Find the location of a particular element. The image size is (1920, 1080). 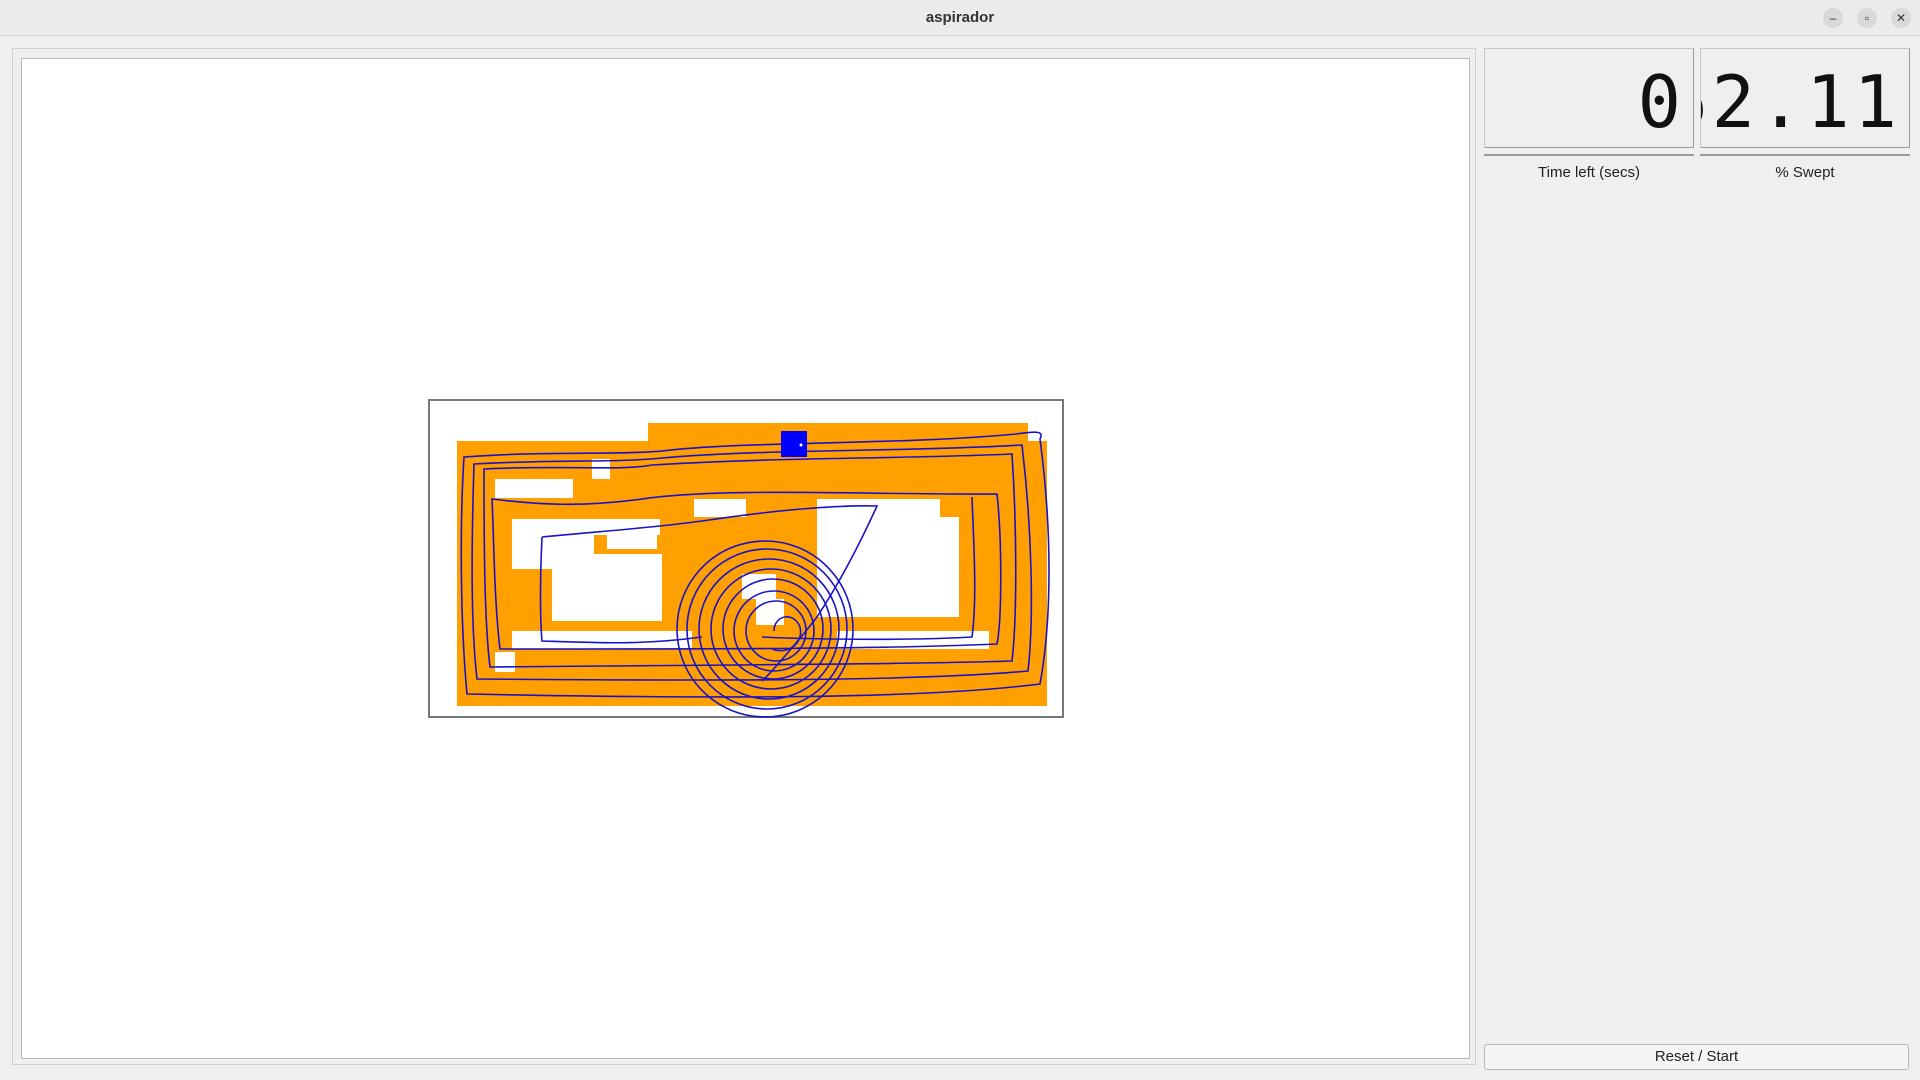

close-icon: ✕ is located at coordinates (1901, 18).